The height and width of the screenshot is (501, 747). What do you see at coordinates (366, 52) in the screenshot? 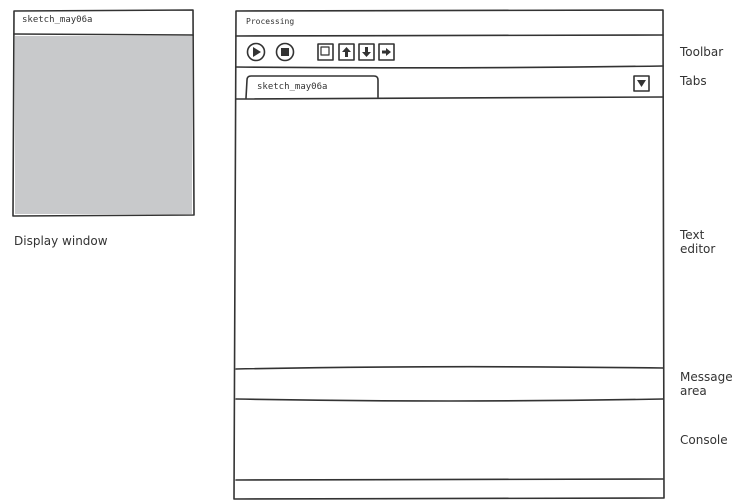
I see `save-icon` at bounding box center [366, 52].